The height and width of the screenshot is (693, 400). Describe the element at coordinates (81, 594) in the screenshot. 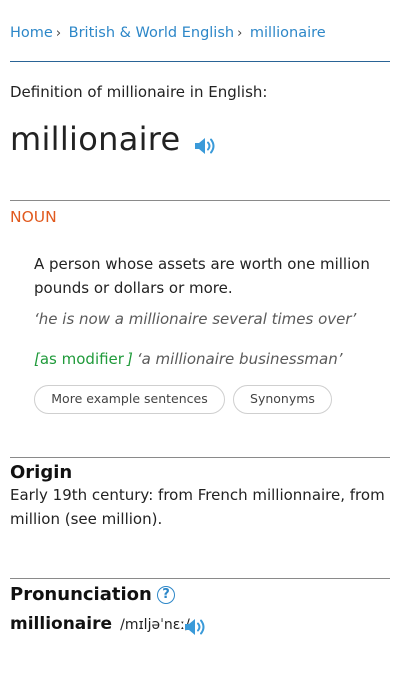

I see `pronunciation-heading: Pronunciation` at that location.